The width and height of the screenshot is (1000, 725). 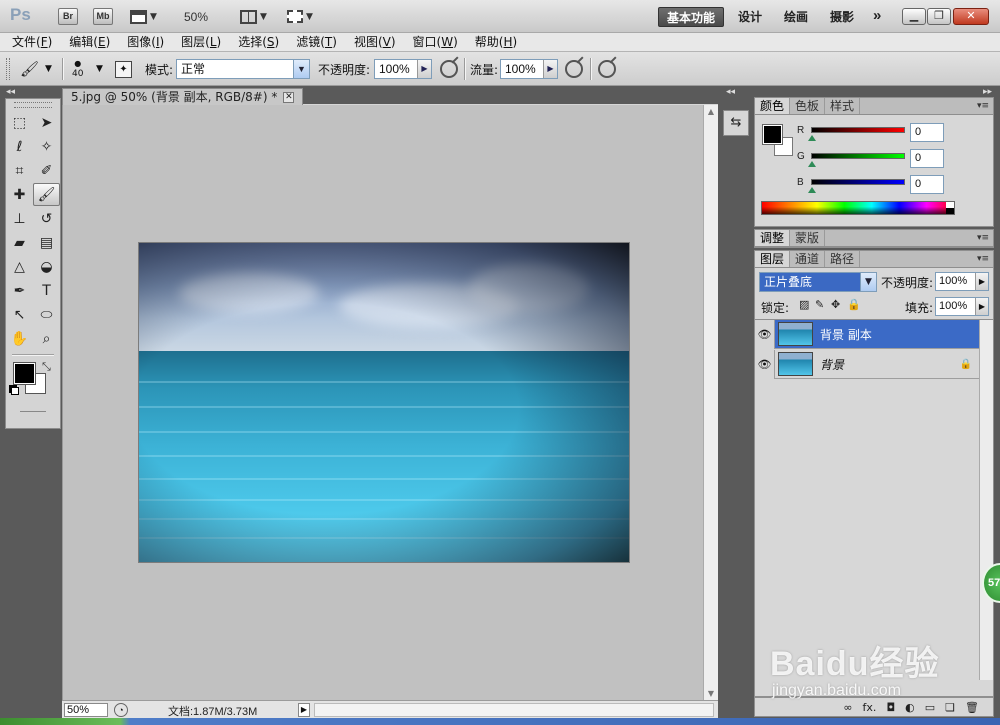 I want to click on tab-layers: 图层, so click(x=773, y=259).